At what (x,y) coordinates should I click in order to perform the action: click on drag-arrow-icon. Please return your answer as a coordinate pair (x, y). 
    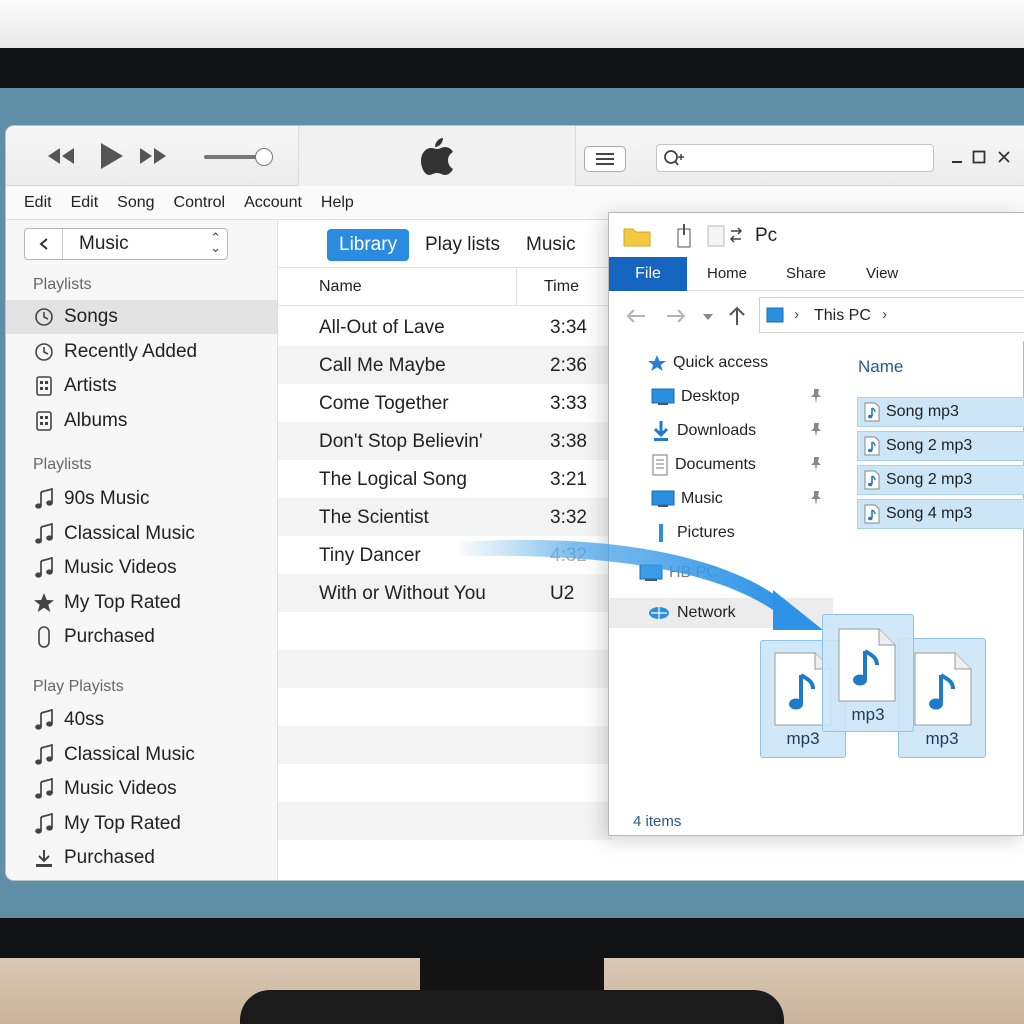
    Looking at the image, I should click on (641, 584).